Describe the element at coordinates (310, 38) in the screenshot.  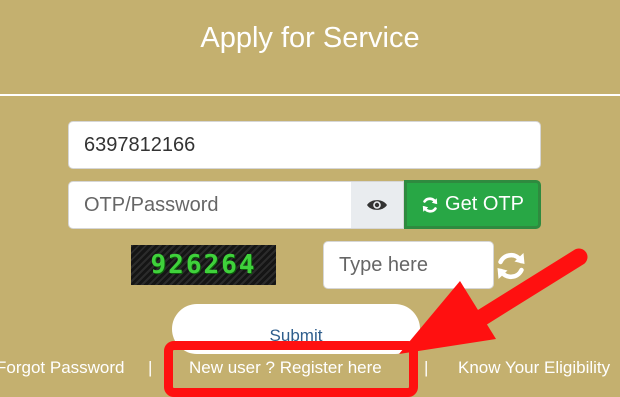
I see `page-title: Apply for Service` at that location.